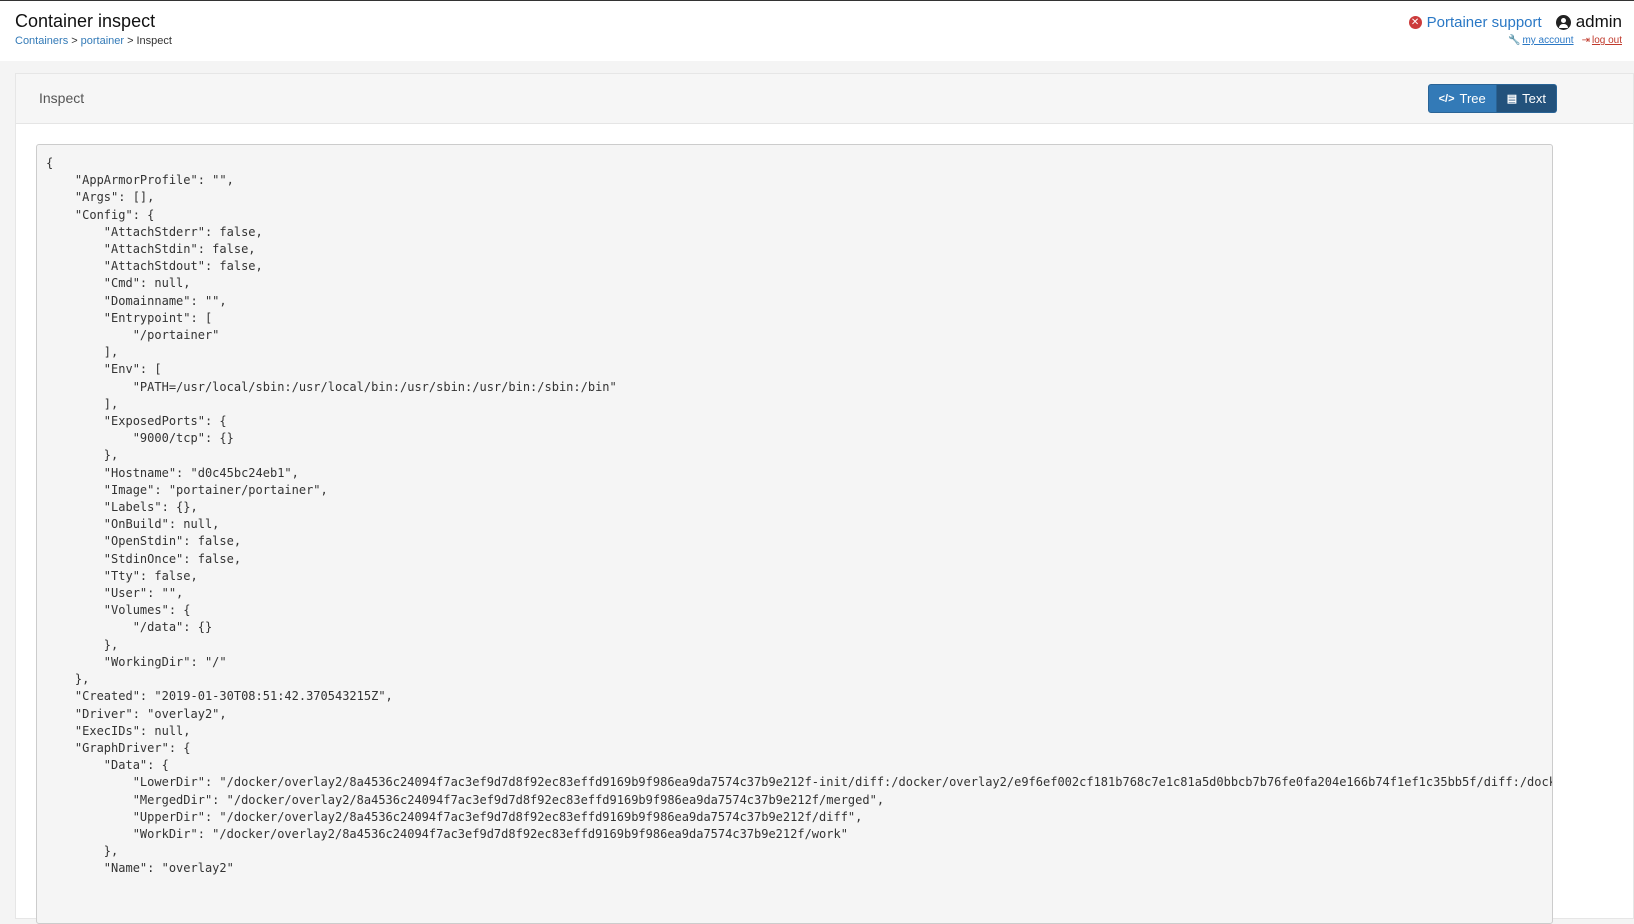 The image size is (1634, 924). I want to click on text-button-label: Text, so click(1534, 98).